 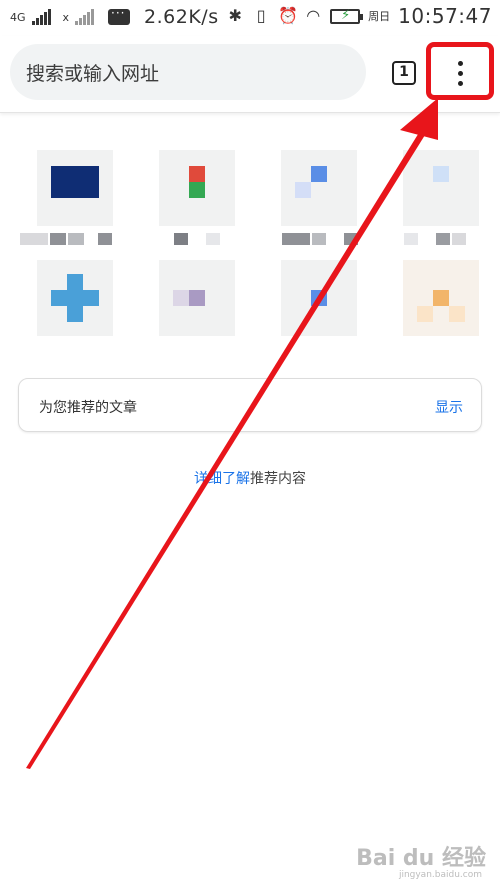 I want to click on alarm-icon: ⏰, so click(x=288, y=15).